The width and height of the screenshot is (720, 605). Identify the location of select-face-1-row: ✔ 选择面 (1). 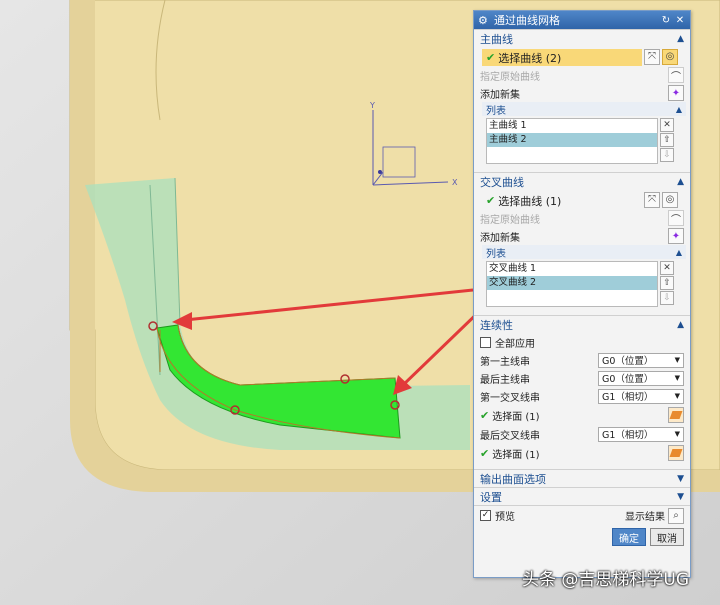
(582, 415).